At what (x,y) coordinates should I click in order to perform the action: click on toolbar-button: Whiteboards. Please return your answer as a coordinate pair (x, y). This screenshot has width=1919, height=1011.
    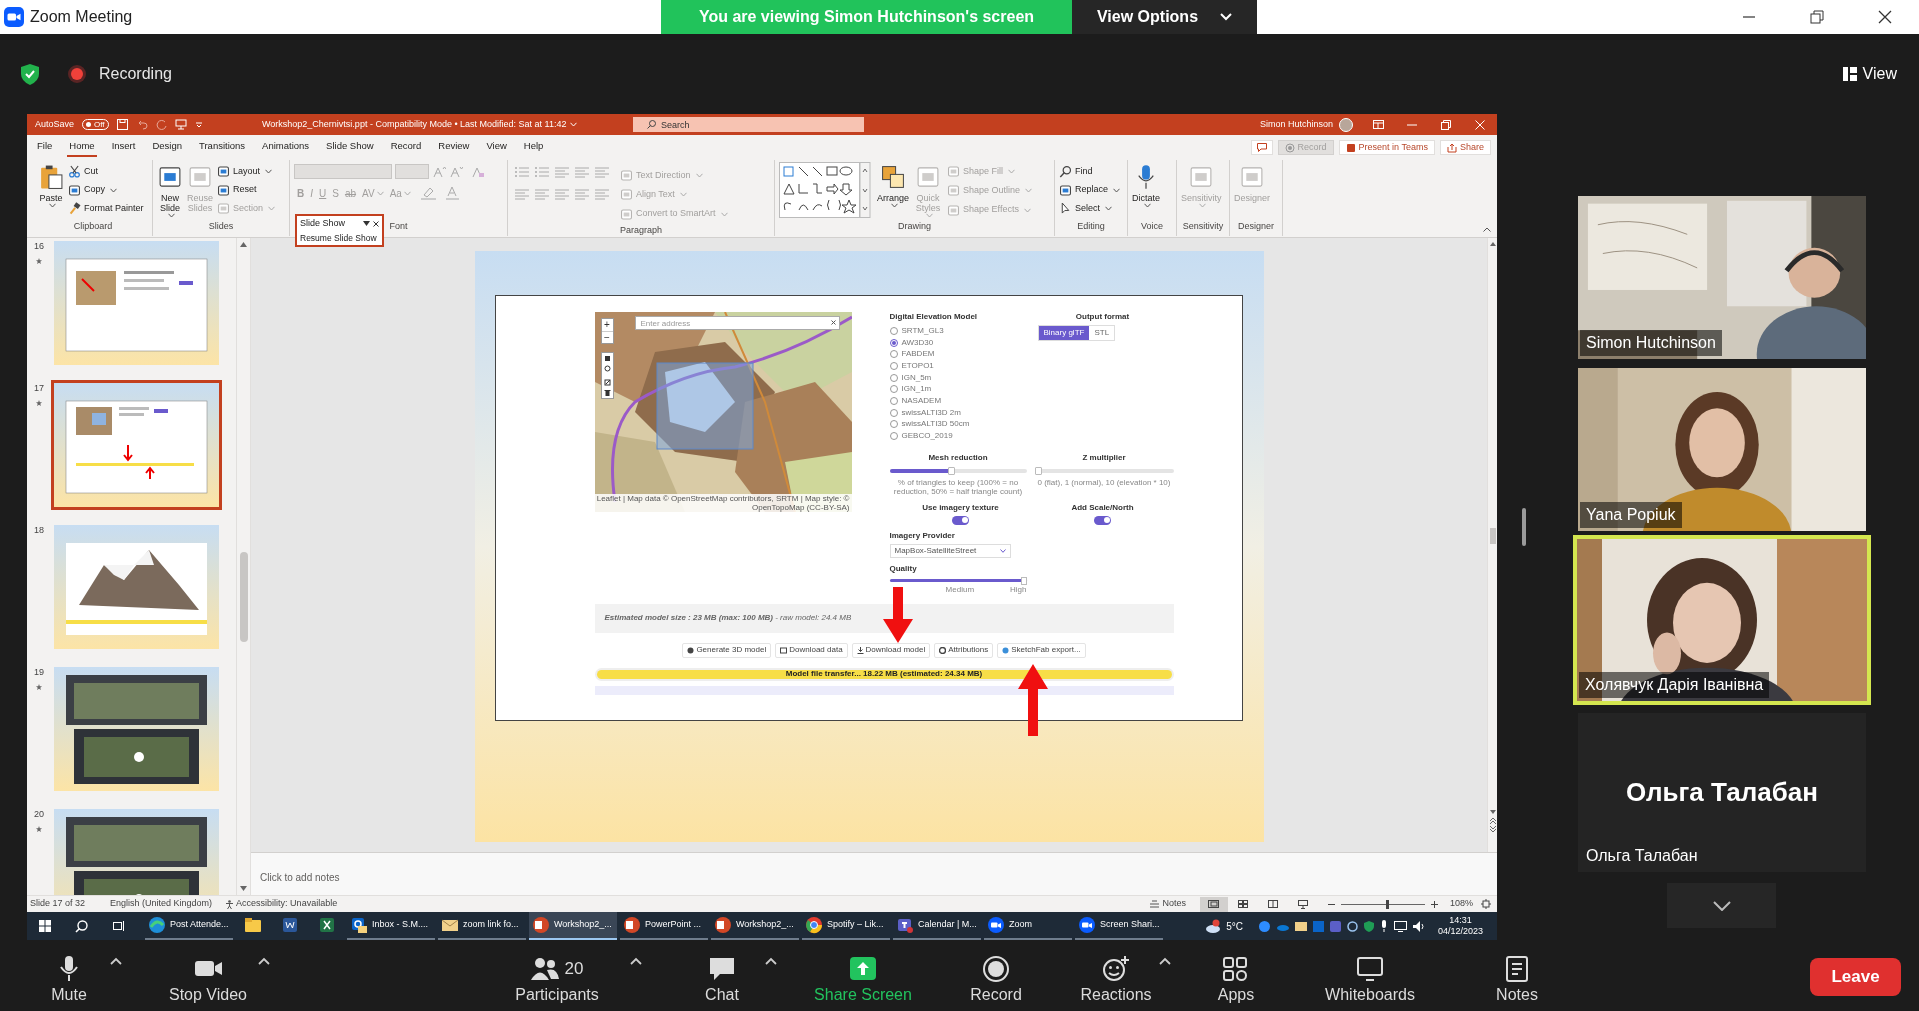
    Looking at the image, I should click on (1370, 977).